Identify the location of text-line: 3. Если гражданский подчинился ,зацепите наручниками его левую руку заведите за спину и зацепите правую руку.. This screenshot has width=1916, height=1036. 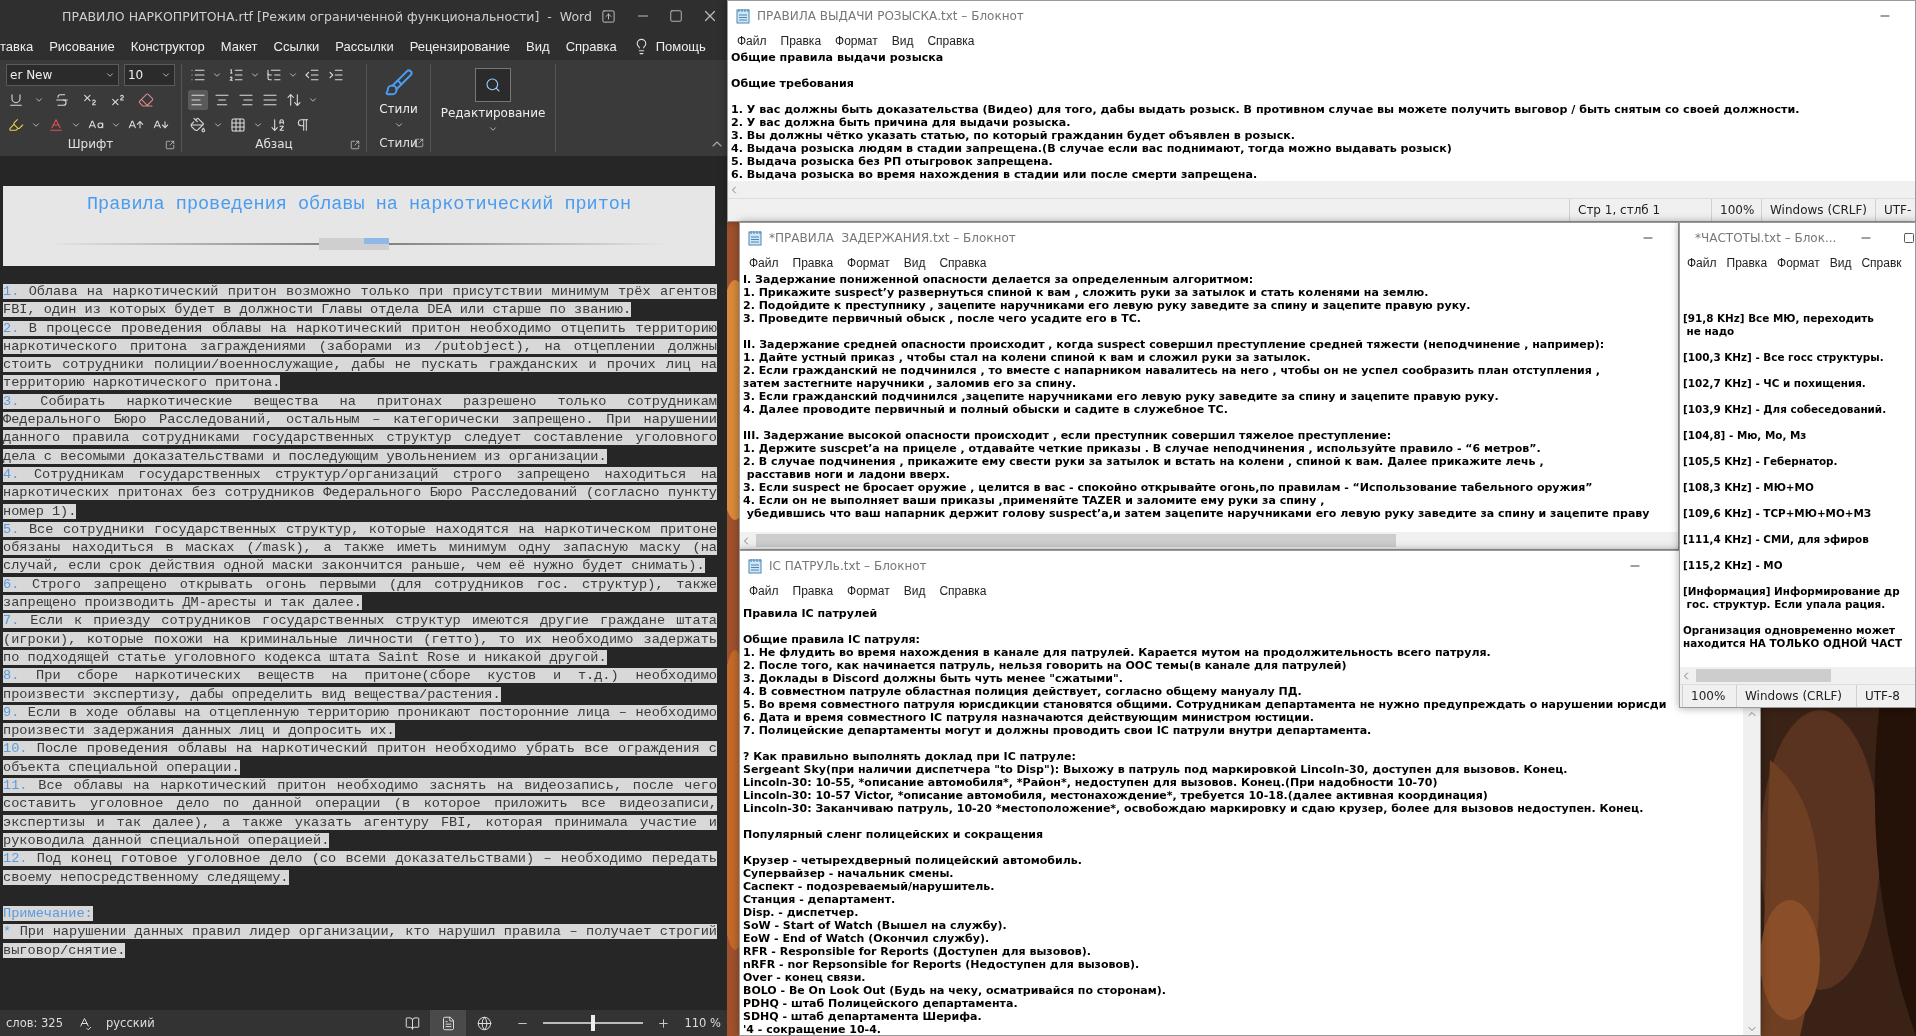
(1121, 396).